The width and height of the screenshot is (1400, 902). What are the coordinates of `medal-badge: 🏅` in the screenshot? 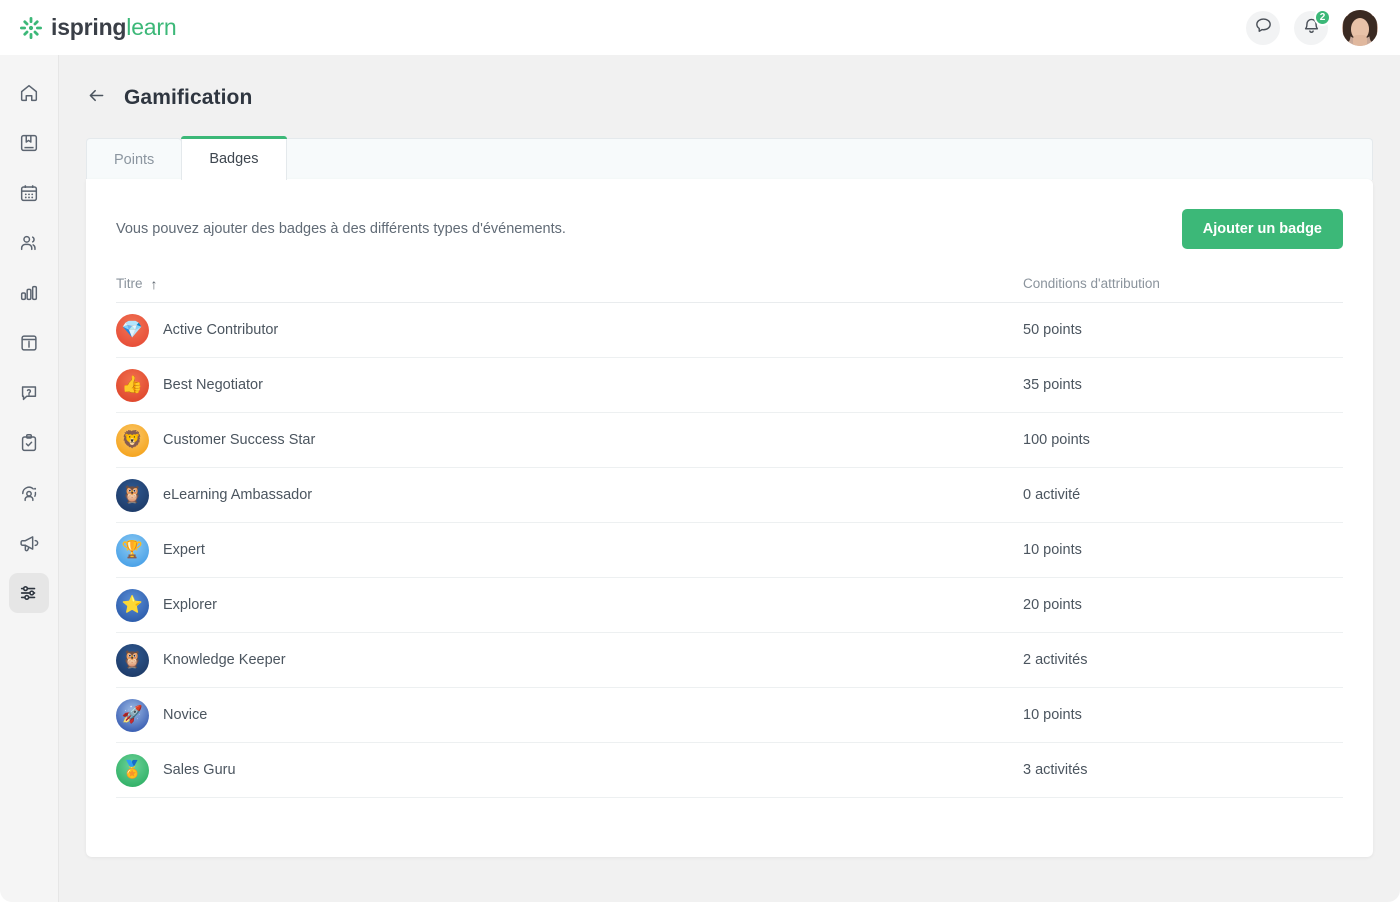 It's located at (132, 770).